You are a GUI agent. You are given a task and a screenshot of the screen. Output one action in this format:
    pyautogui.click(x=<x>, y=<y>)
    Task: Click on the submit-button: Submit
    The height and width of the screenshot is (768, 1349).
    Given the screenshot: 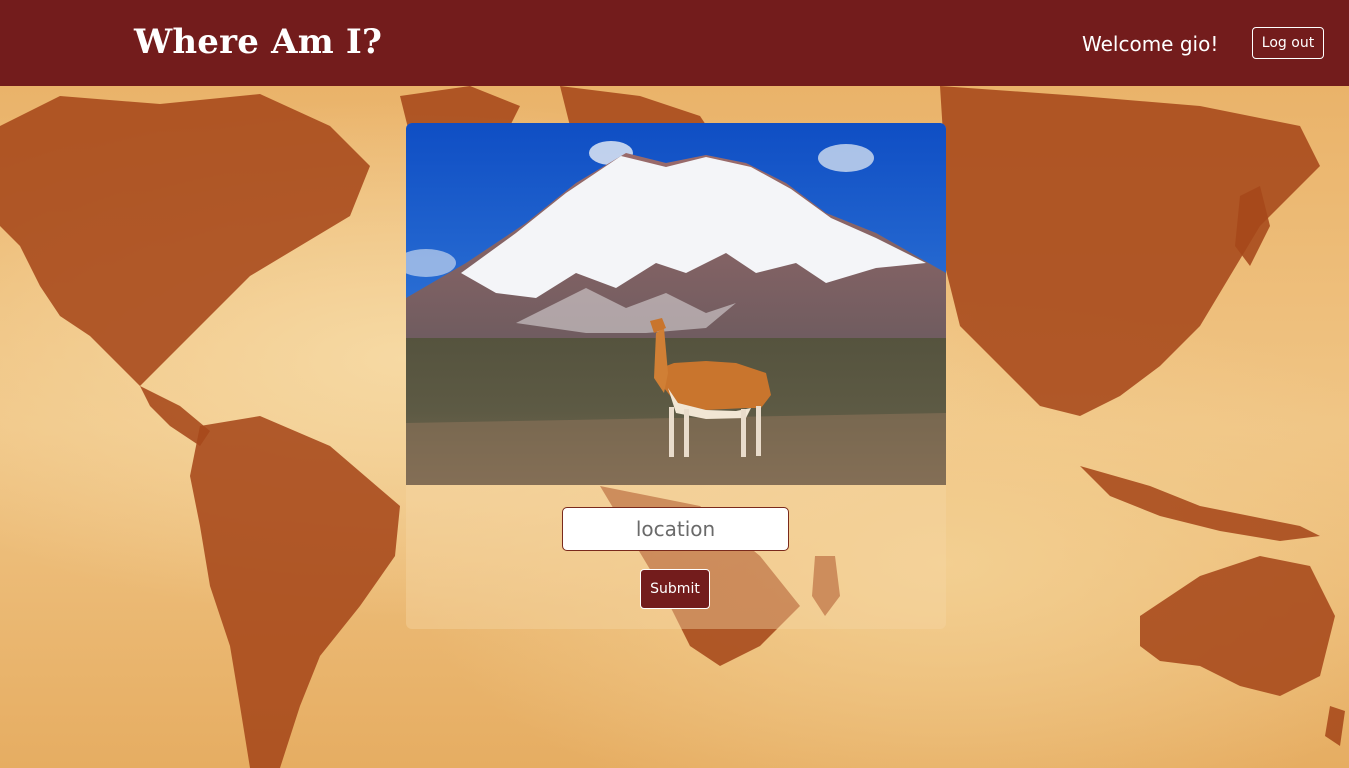 What is the action you would take?
    pyautogui.click(x=675, y=589)
    